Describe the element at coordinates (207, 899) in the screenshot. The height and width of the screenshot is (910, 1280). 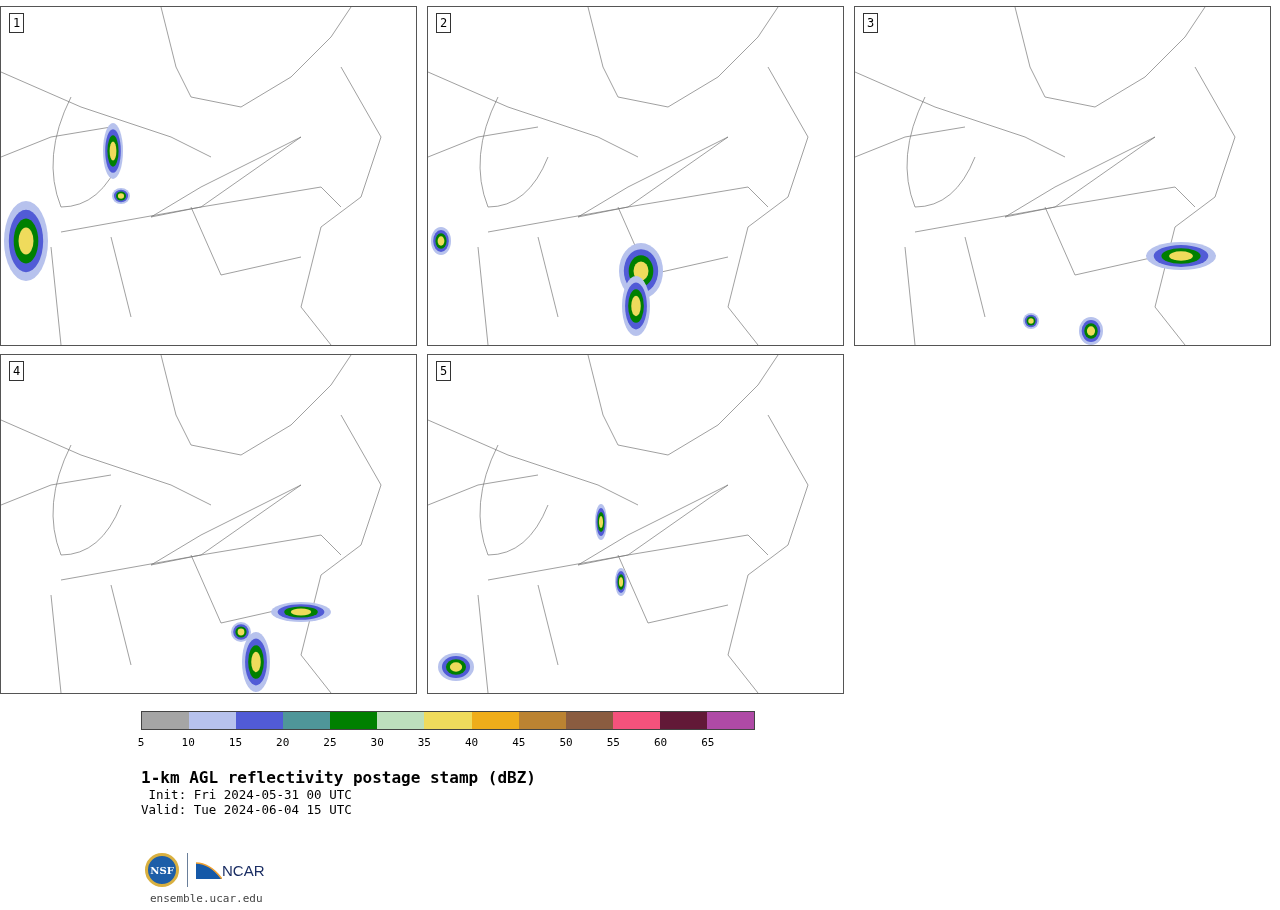
I see `site-url: ensemble.ucar.edu` at that location.